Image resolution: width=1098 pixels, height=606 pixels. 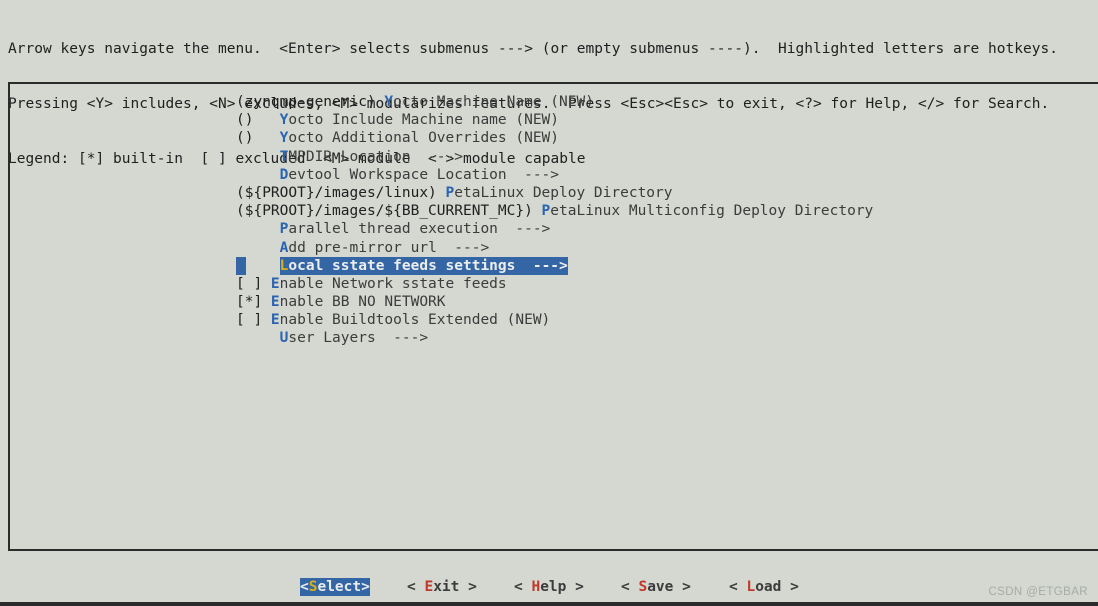 What do you see at coordinates (397, 174) in the screenshot?
I see `menu-item-label: evtool Workspace Location` at bounding box center [397, 174].